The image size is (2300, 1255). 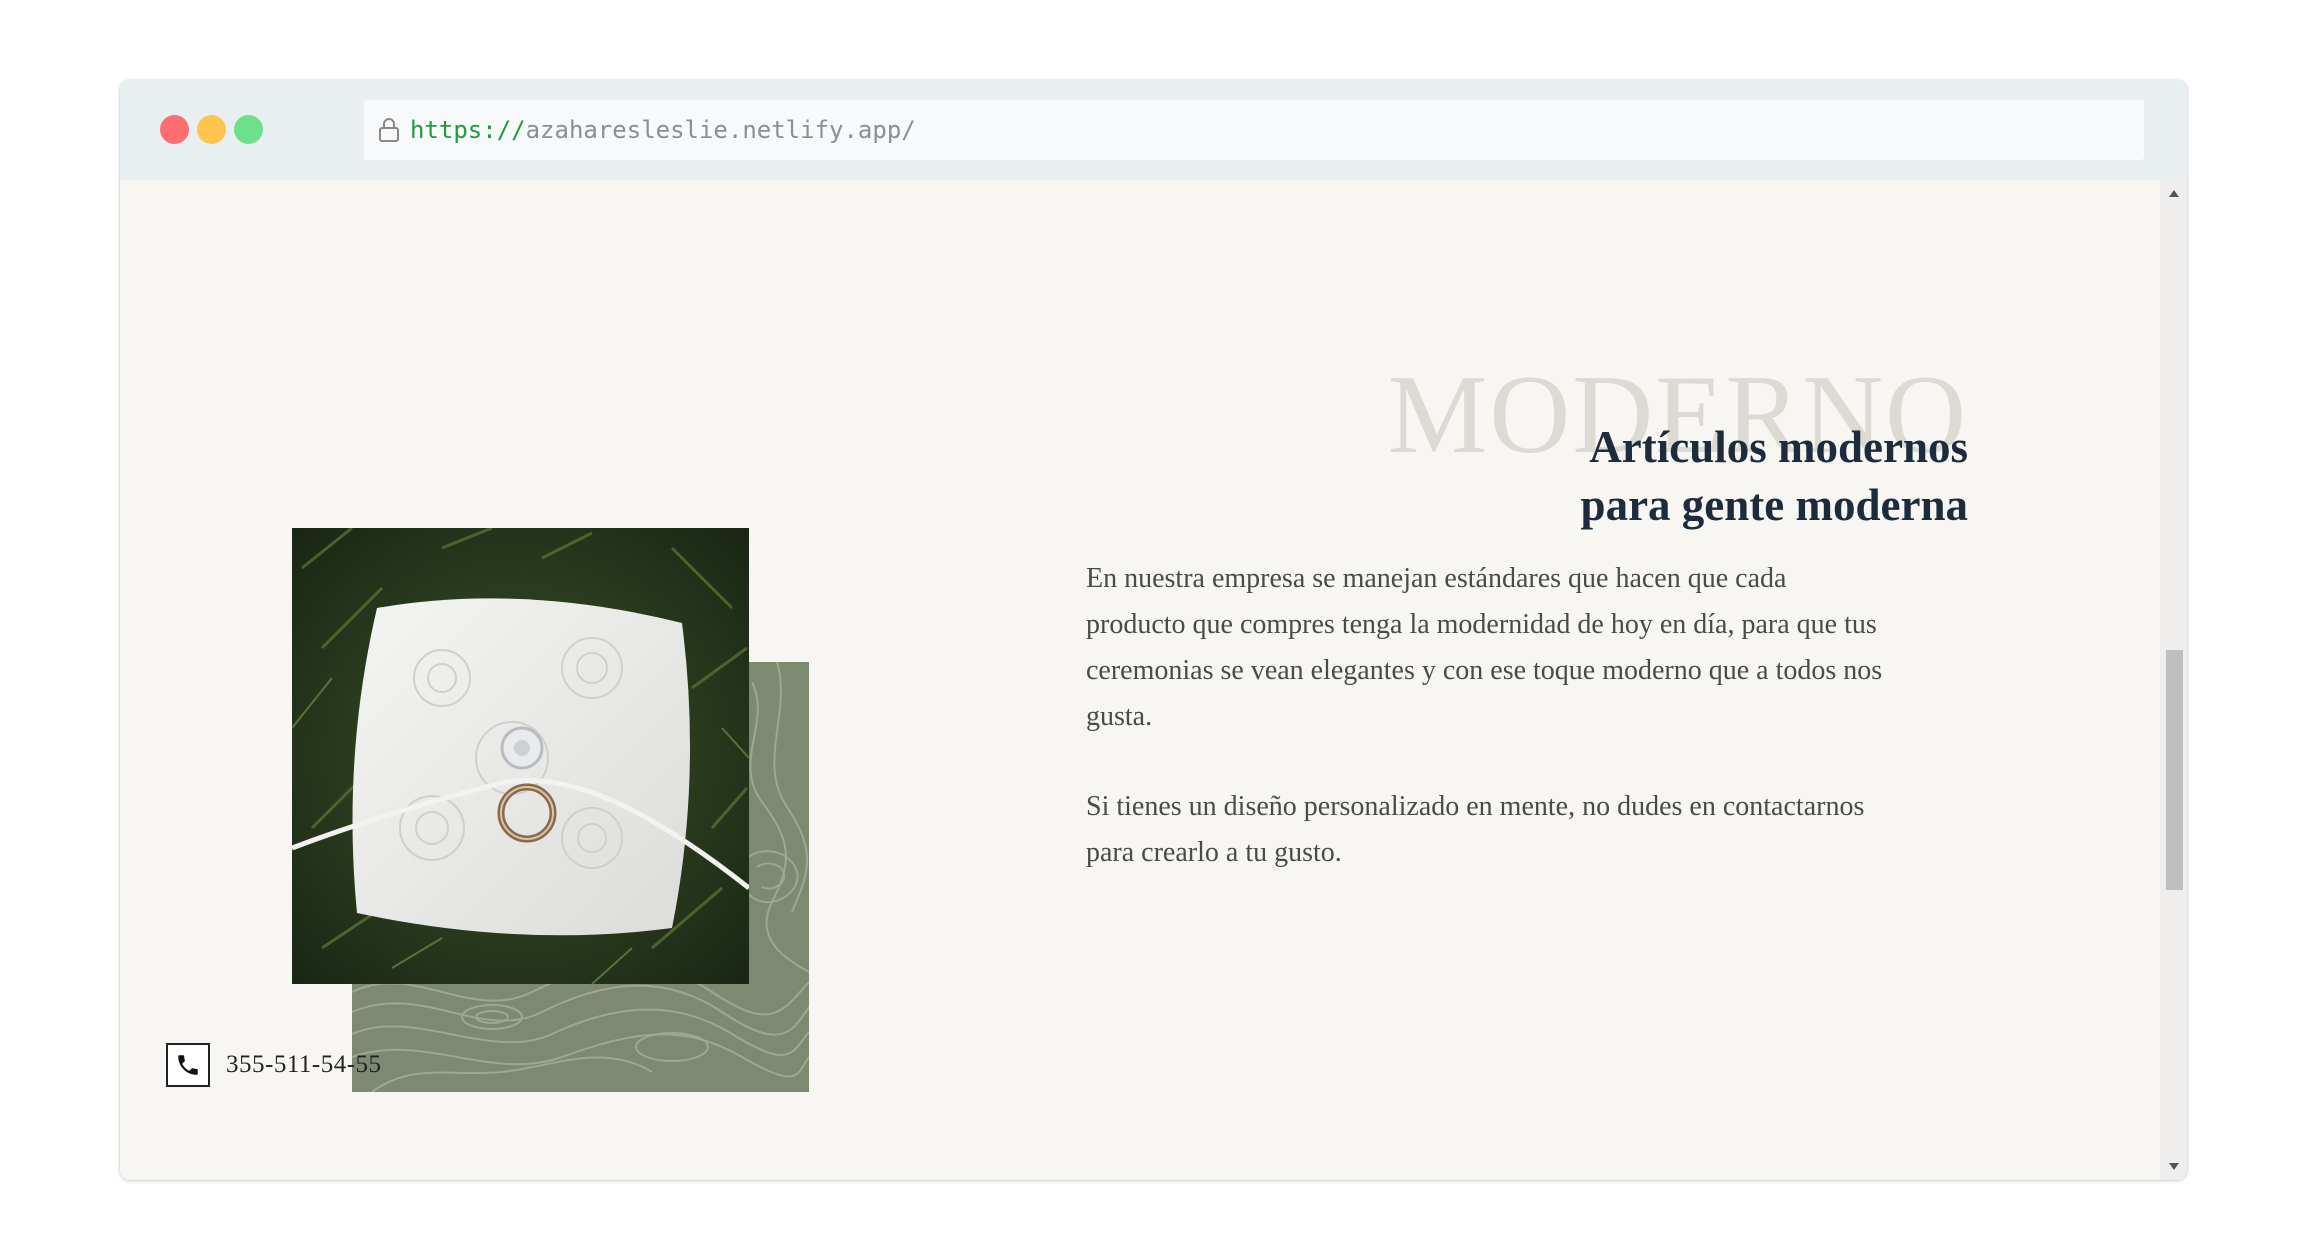 I want to click on ring-pillow-photo, so click(x=520, y=756).